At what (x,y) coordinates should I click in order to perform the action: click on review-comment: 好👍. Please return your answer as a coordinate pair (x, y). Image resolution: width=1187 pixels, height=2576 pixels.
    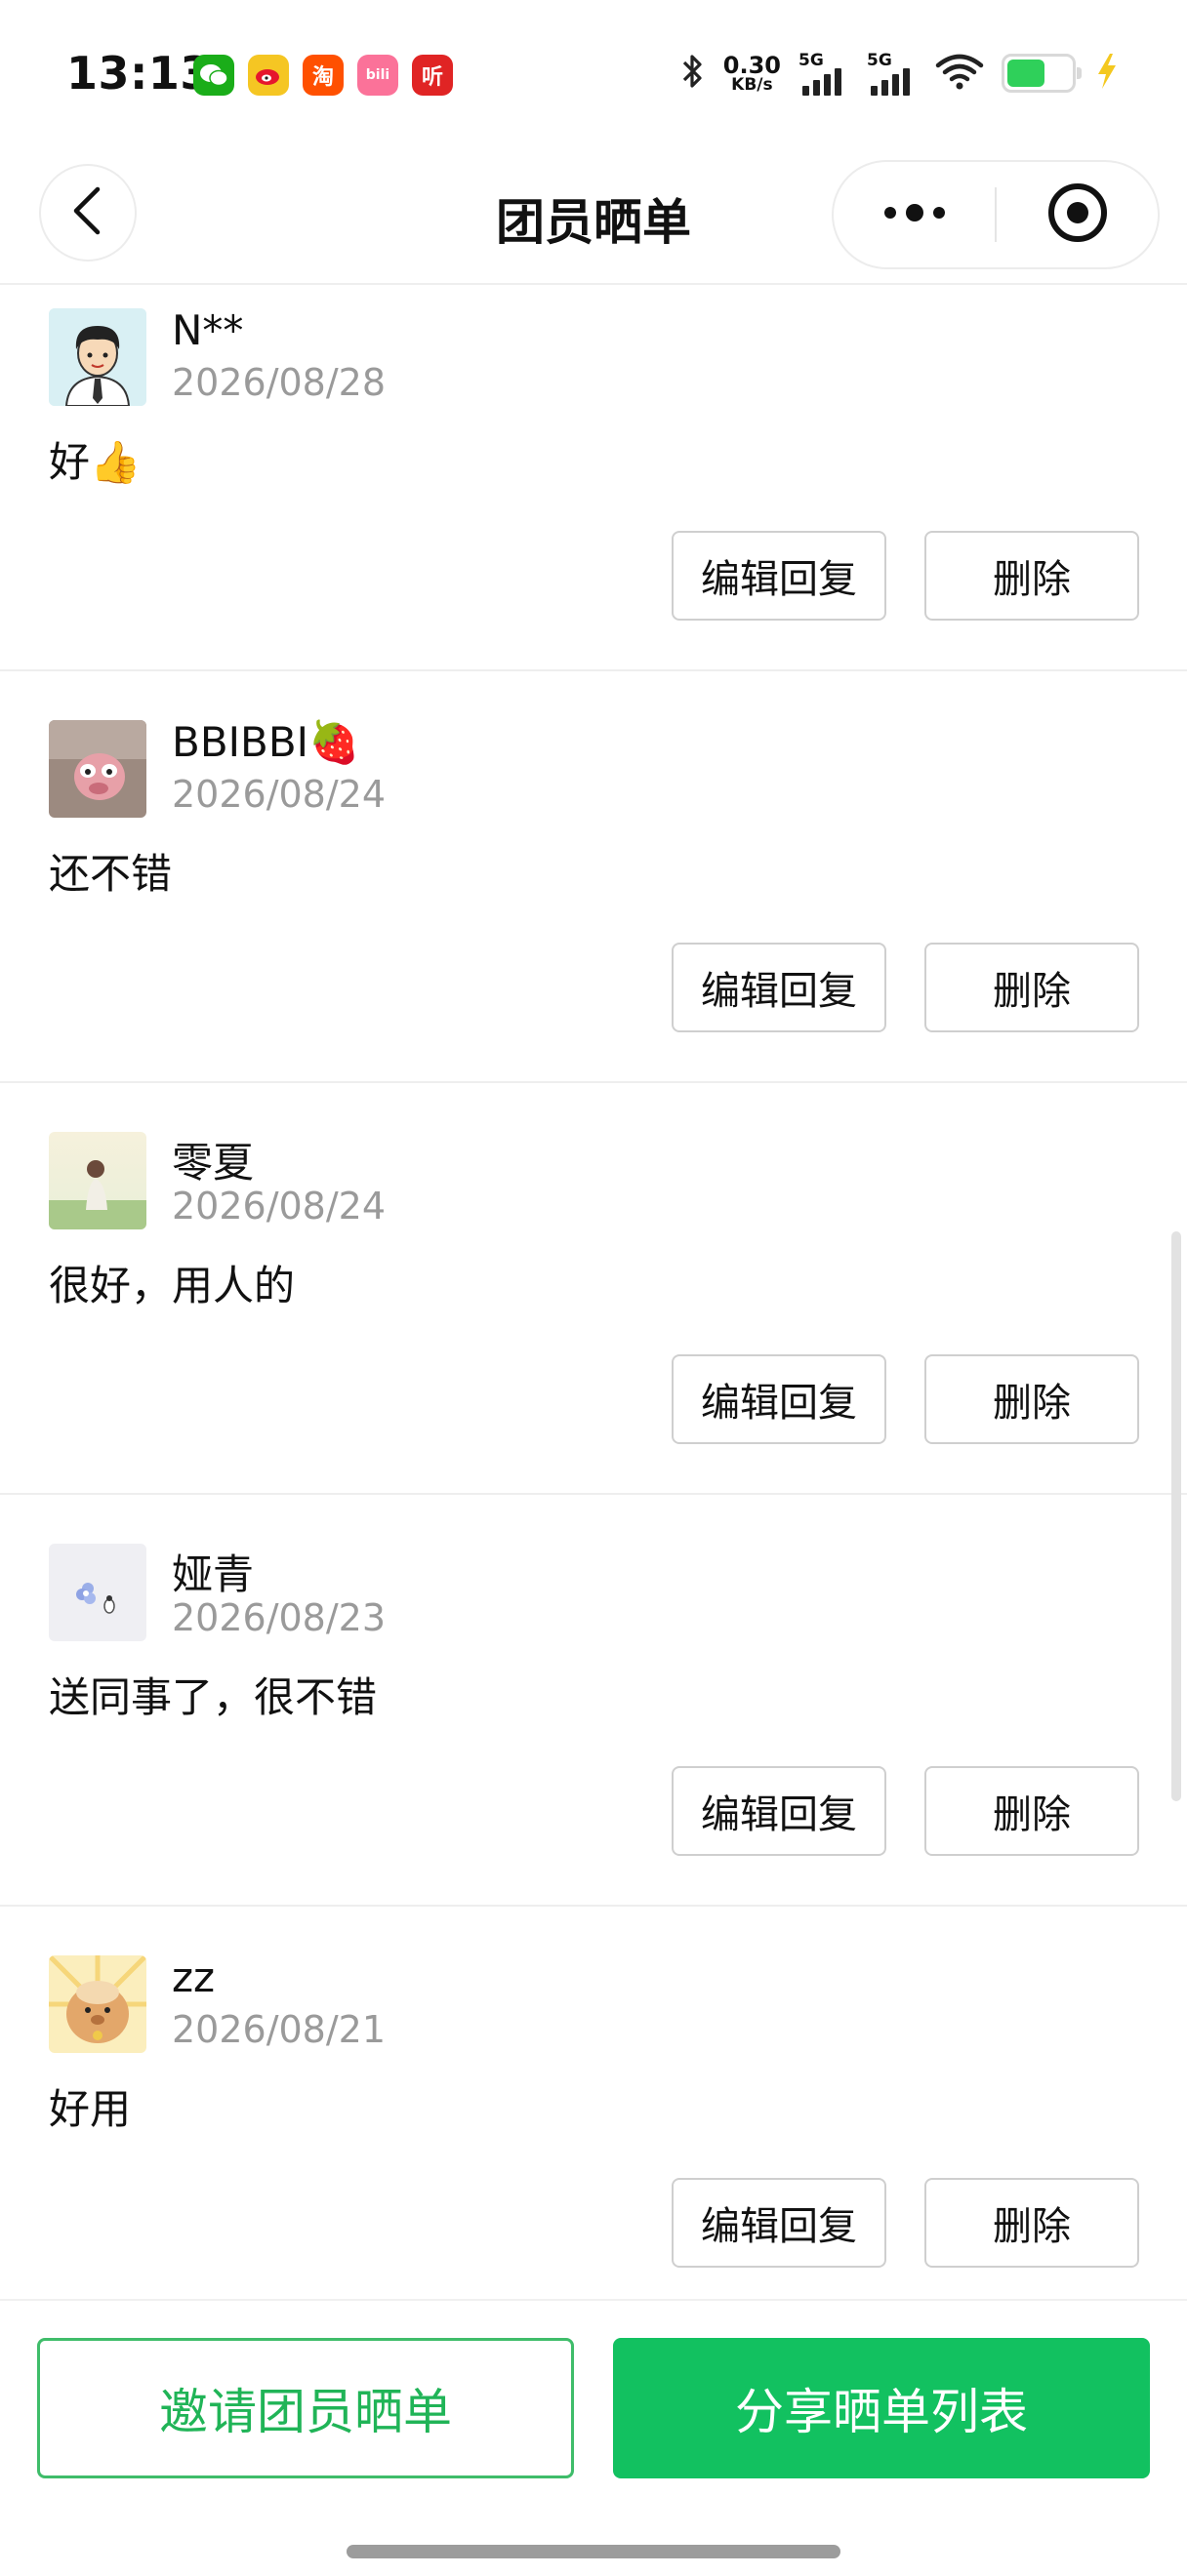
    Looking at the image, I should click on (95, 462).